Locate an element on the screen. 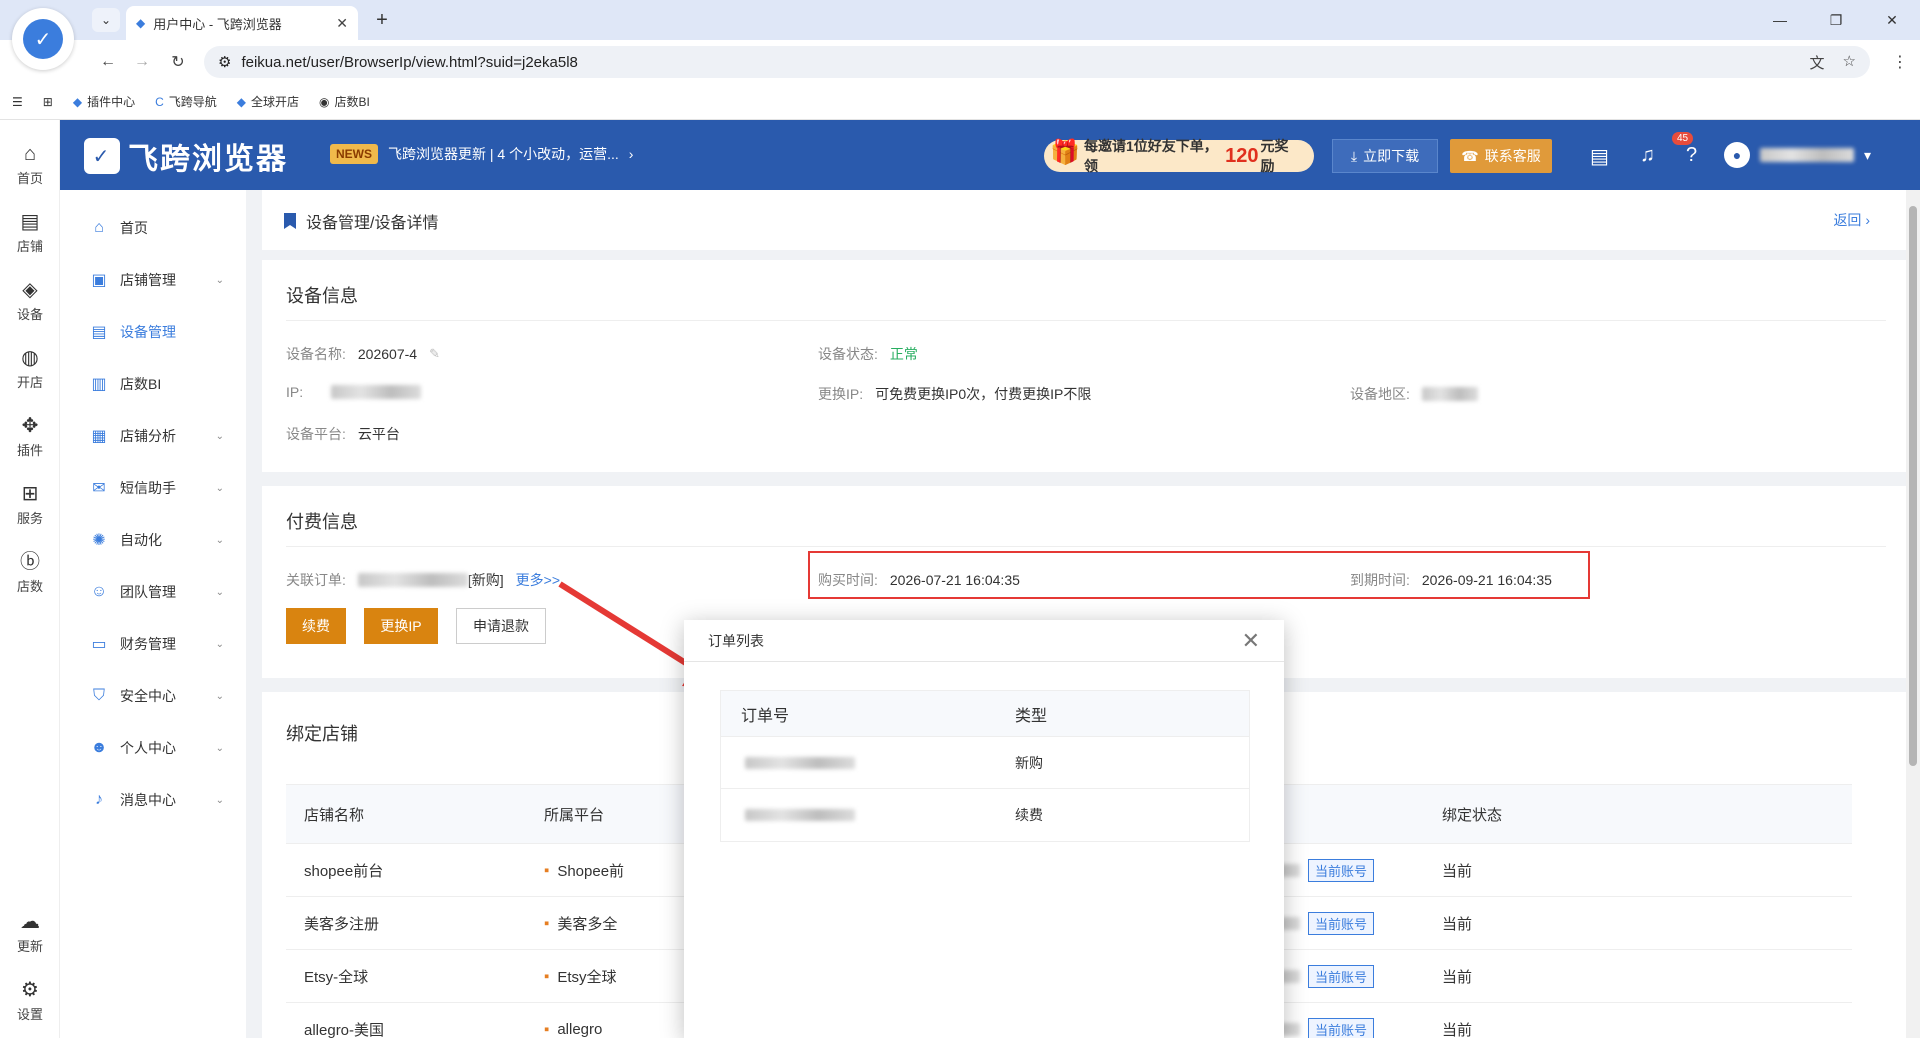 The width and height of the screenshot is (1920, 1038). menu-icon: ▤ is located at coordinates (99, 332).